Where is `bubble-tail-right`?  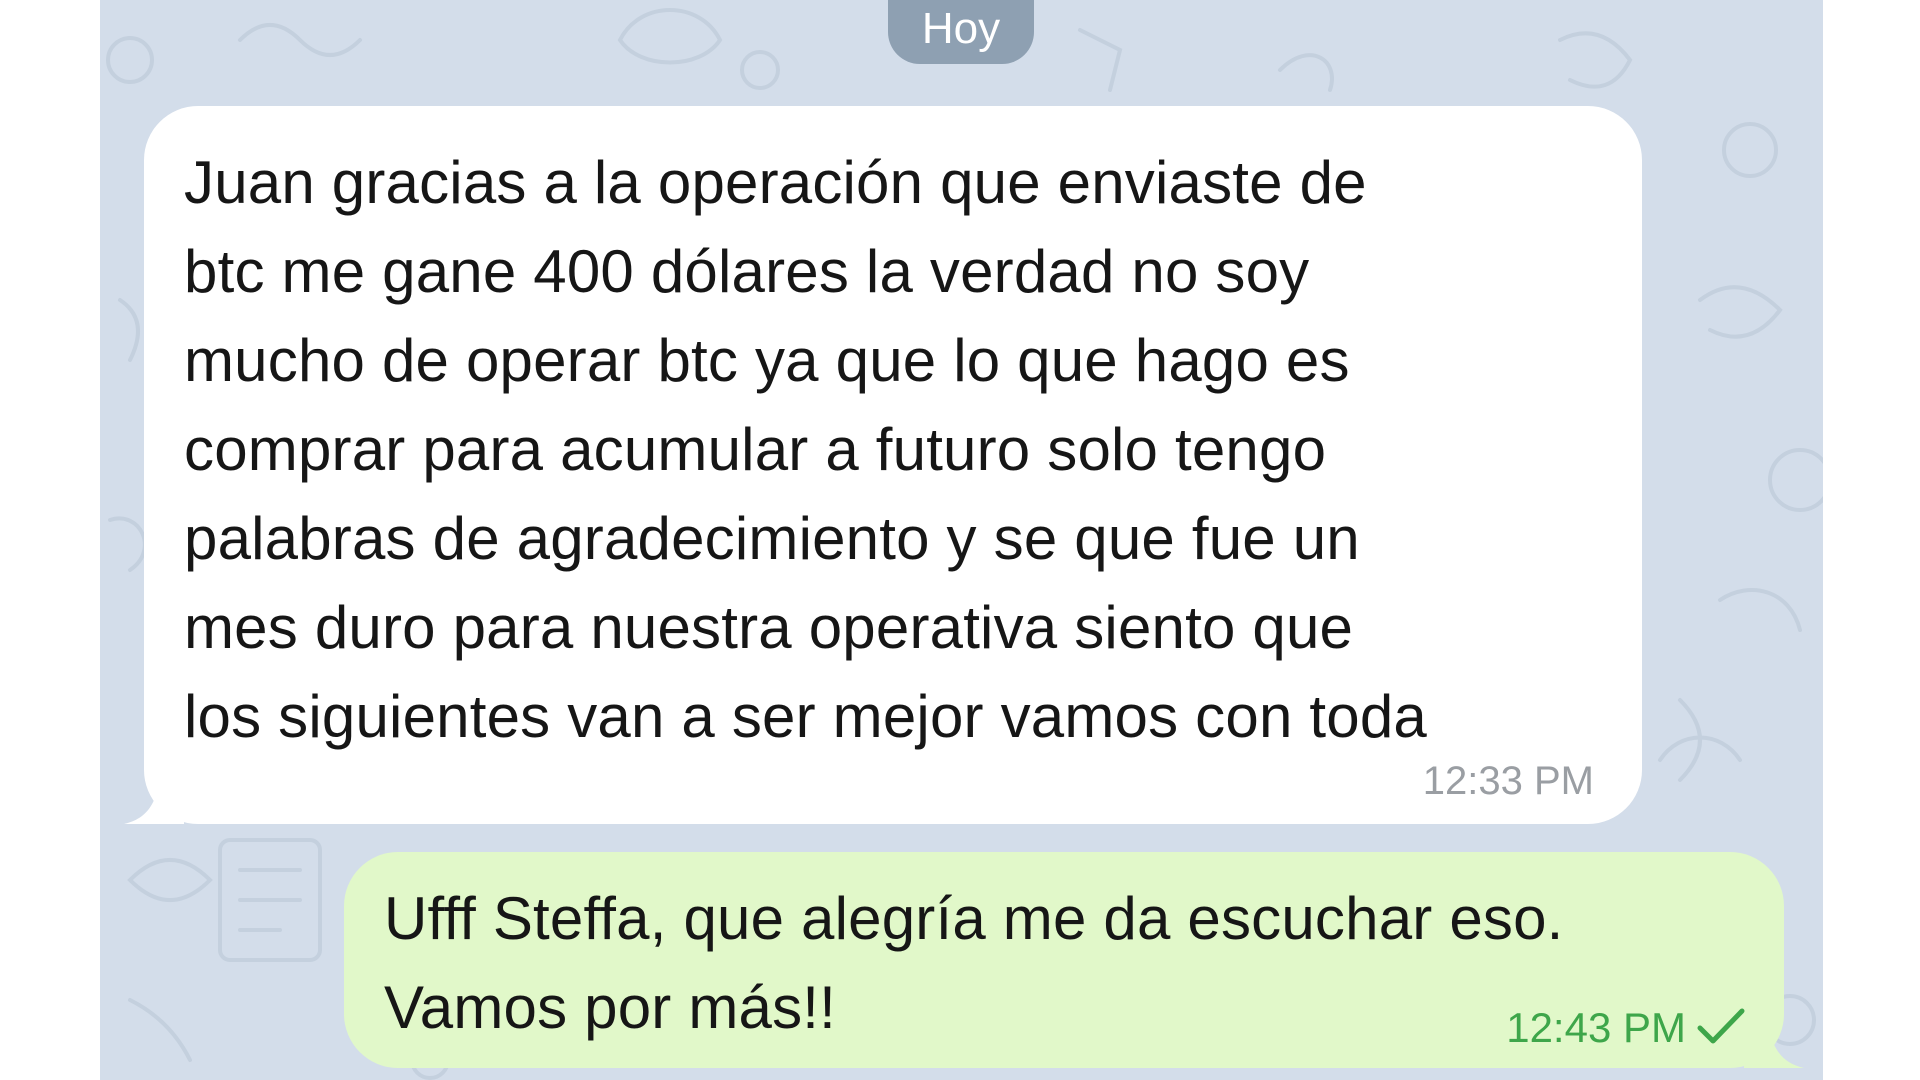 bubble-tail-right is located at coordinates (1774, 1038).